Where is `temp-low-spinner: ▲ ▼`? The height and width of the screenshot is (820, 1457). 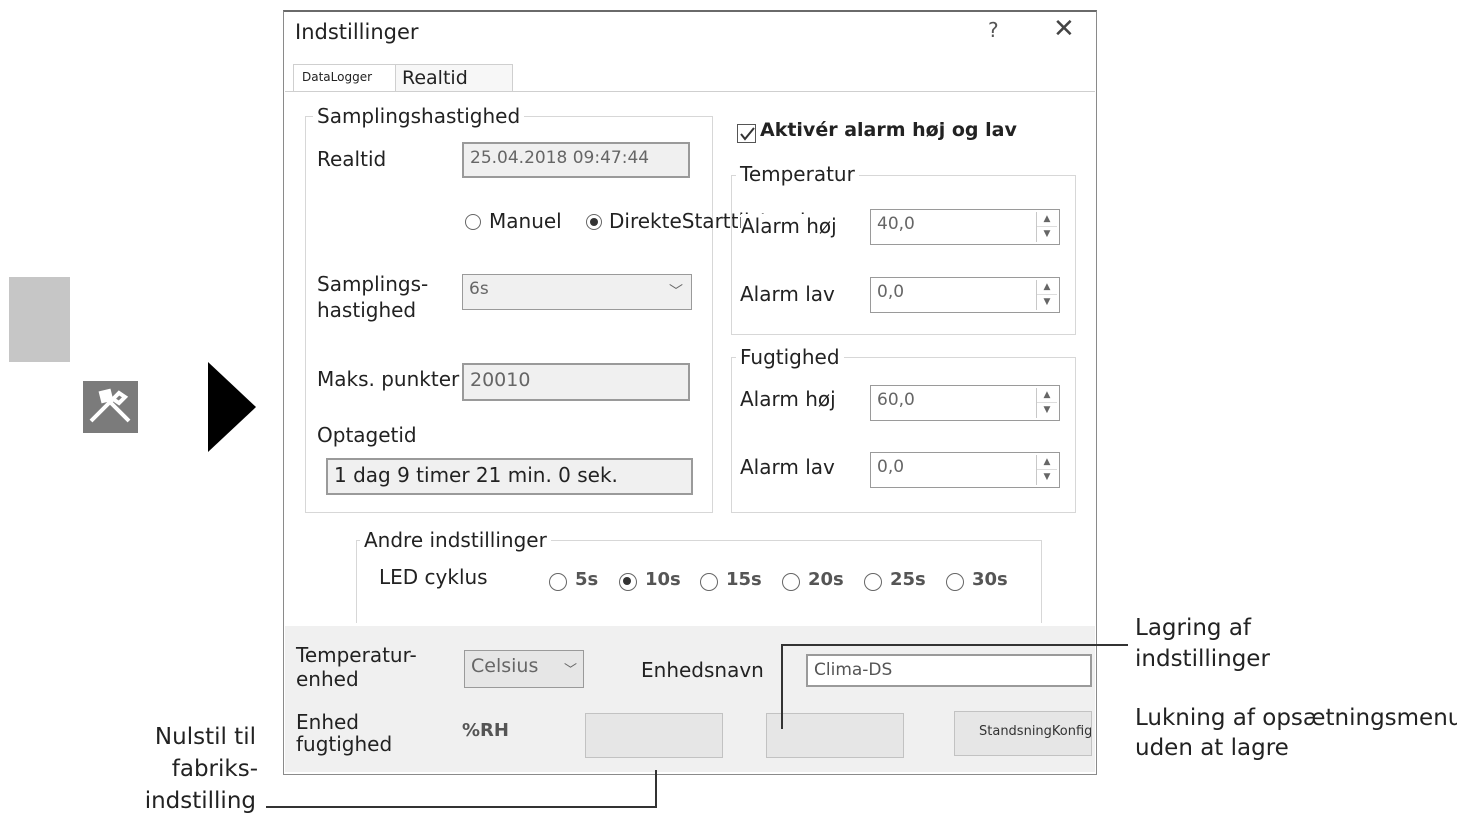
temp-low-spinner: ▲ ▼ is located at coordinates (1046, 295).